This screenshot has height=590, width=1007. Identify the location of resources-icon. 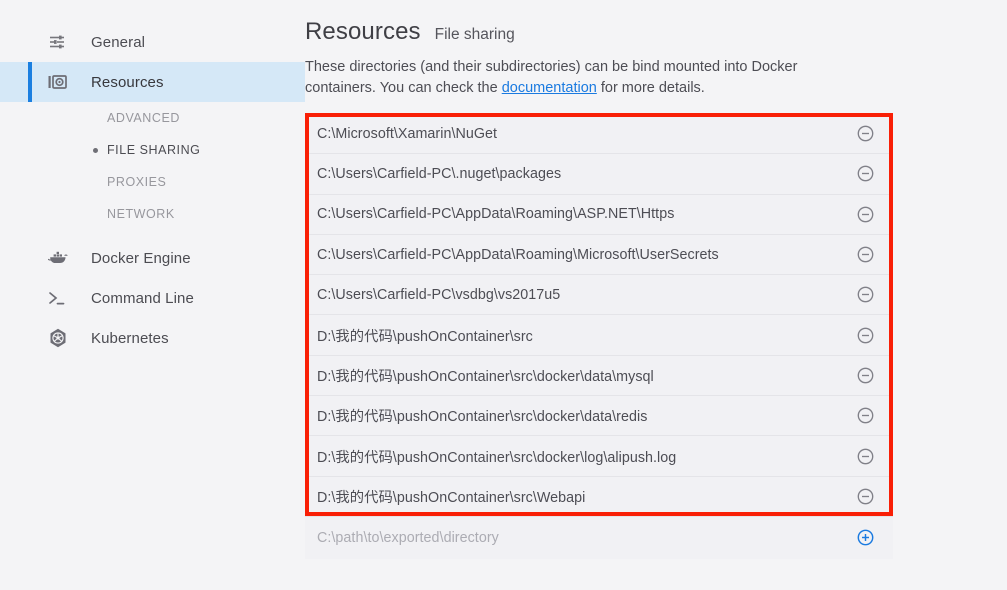
(61, 82).